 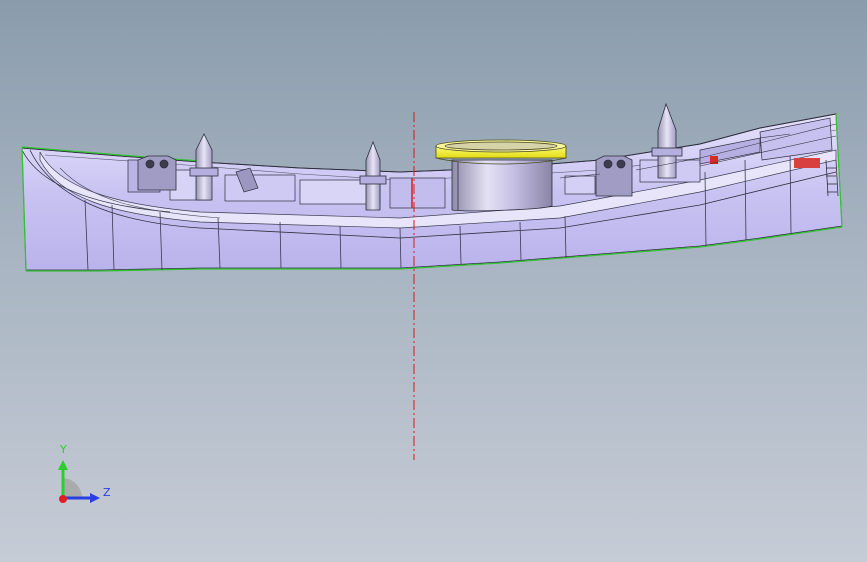 What do you see at coordinates (107, 492) in the screenshot?
I see `triad-z-label: Z` at bounding box center [107, 492].